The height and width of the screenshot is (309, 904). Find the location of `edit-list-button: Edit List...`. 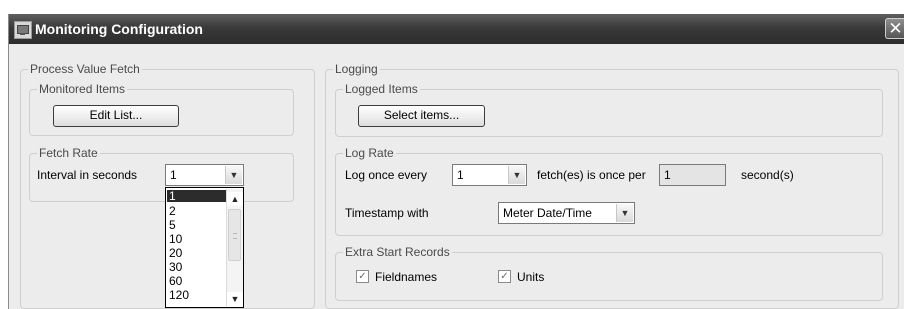

edit-list-button: Edit List... is located at coordinates (116, 116).